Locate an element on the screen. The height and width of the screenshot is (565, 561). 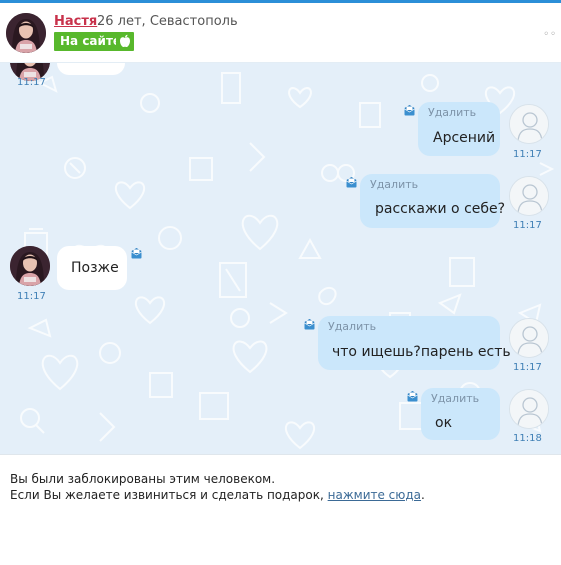
chat-header: Настя 26 лет, Севастополь На сайте ◦◦ is located at coordinates (280, 33).